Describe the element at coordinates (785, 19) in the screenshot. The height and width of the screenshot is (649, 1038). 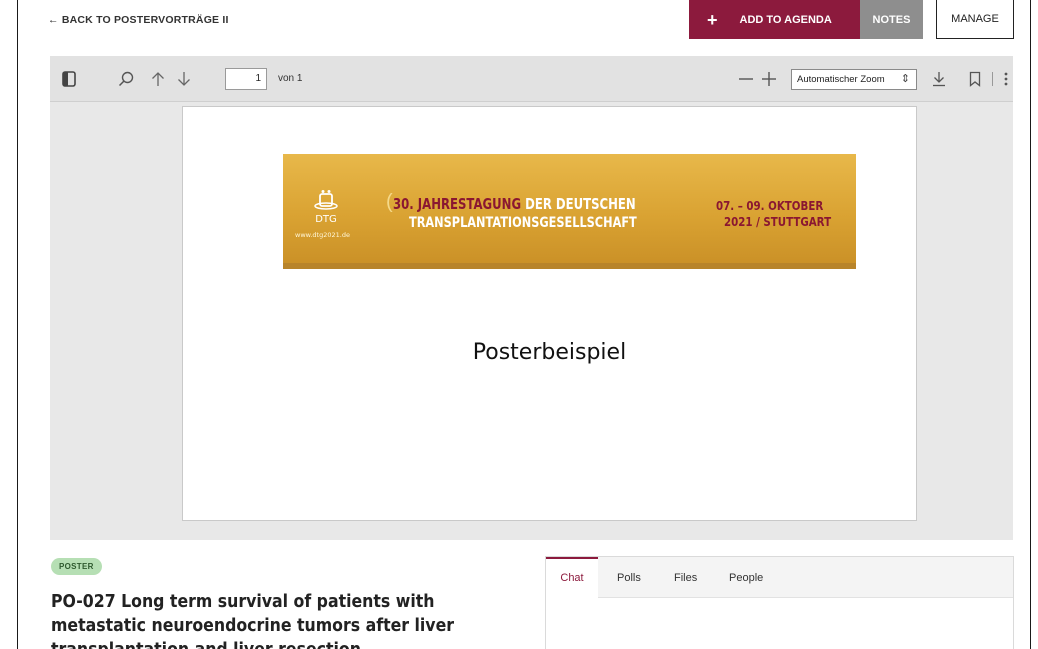
I see `add-to-agenda-label: ADD TO AGENDA` at that location.